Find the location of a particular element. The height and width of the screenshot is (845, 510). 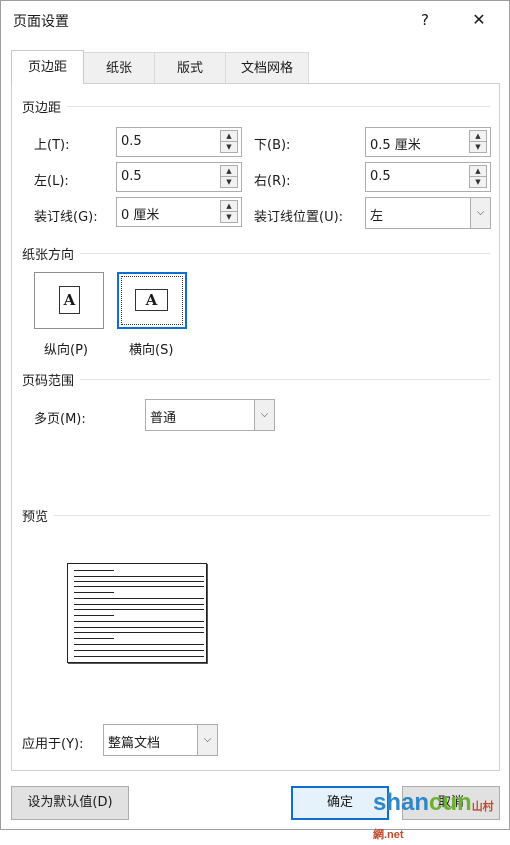

gutter-position-dropdown: 左 ⌵ is located at coordinates (428, 213).